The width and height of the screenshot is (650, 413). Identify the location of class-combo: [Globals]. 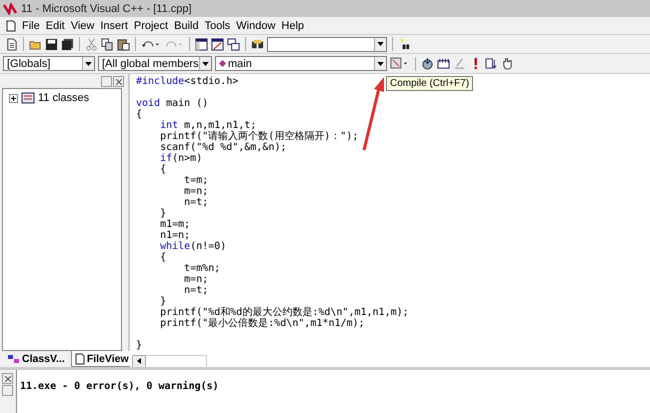
(49, 63).